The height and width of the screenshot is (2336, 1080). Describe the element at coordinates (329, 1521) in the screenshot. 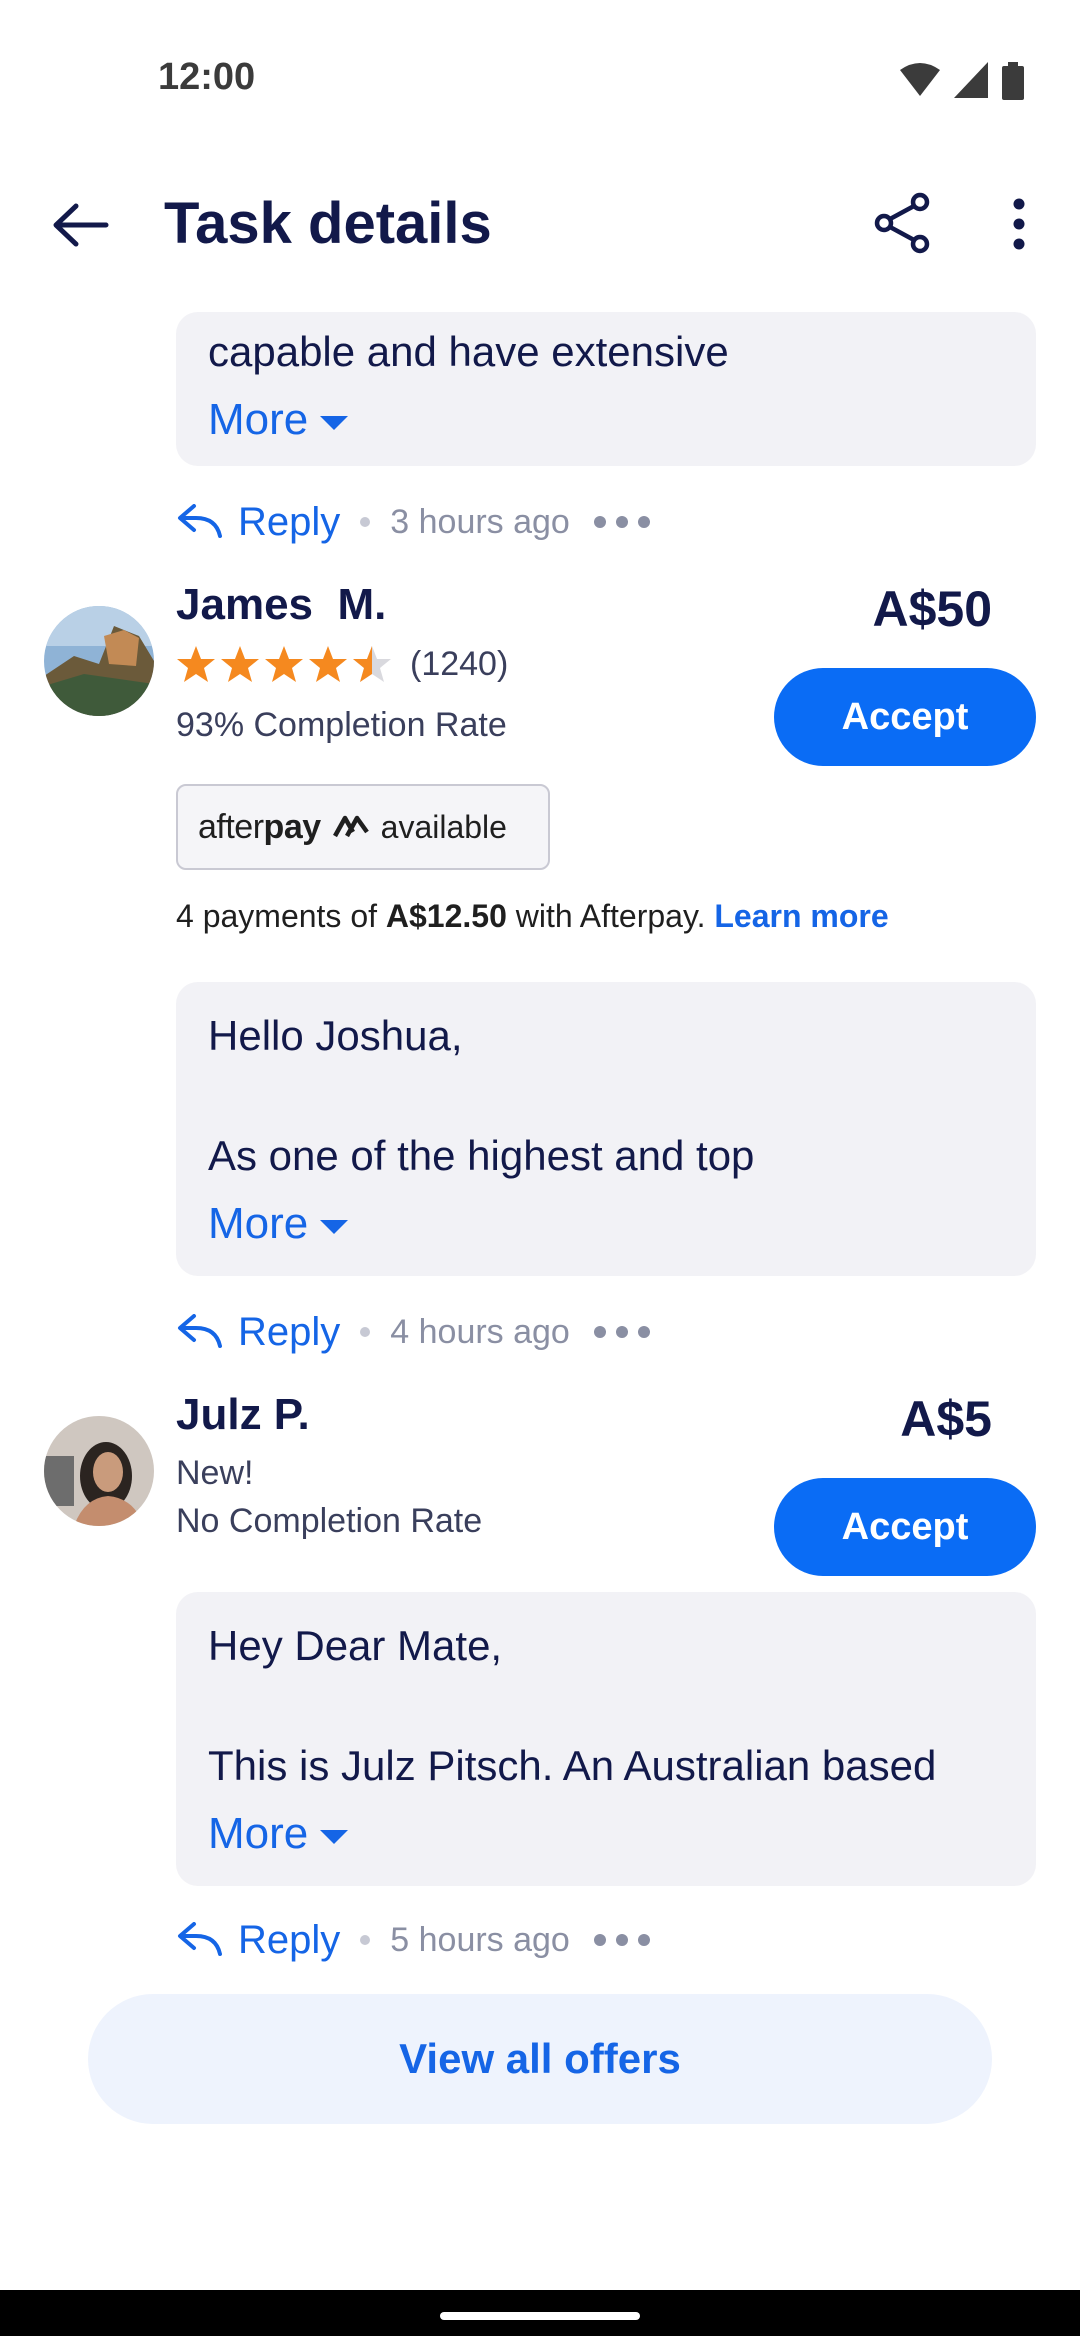

I see `completion-rate: No Completion Rate` at that location.